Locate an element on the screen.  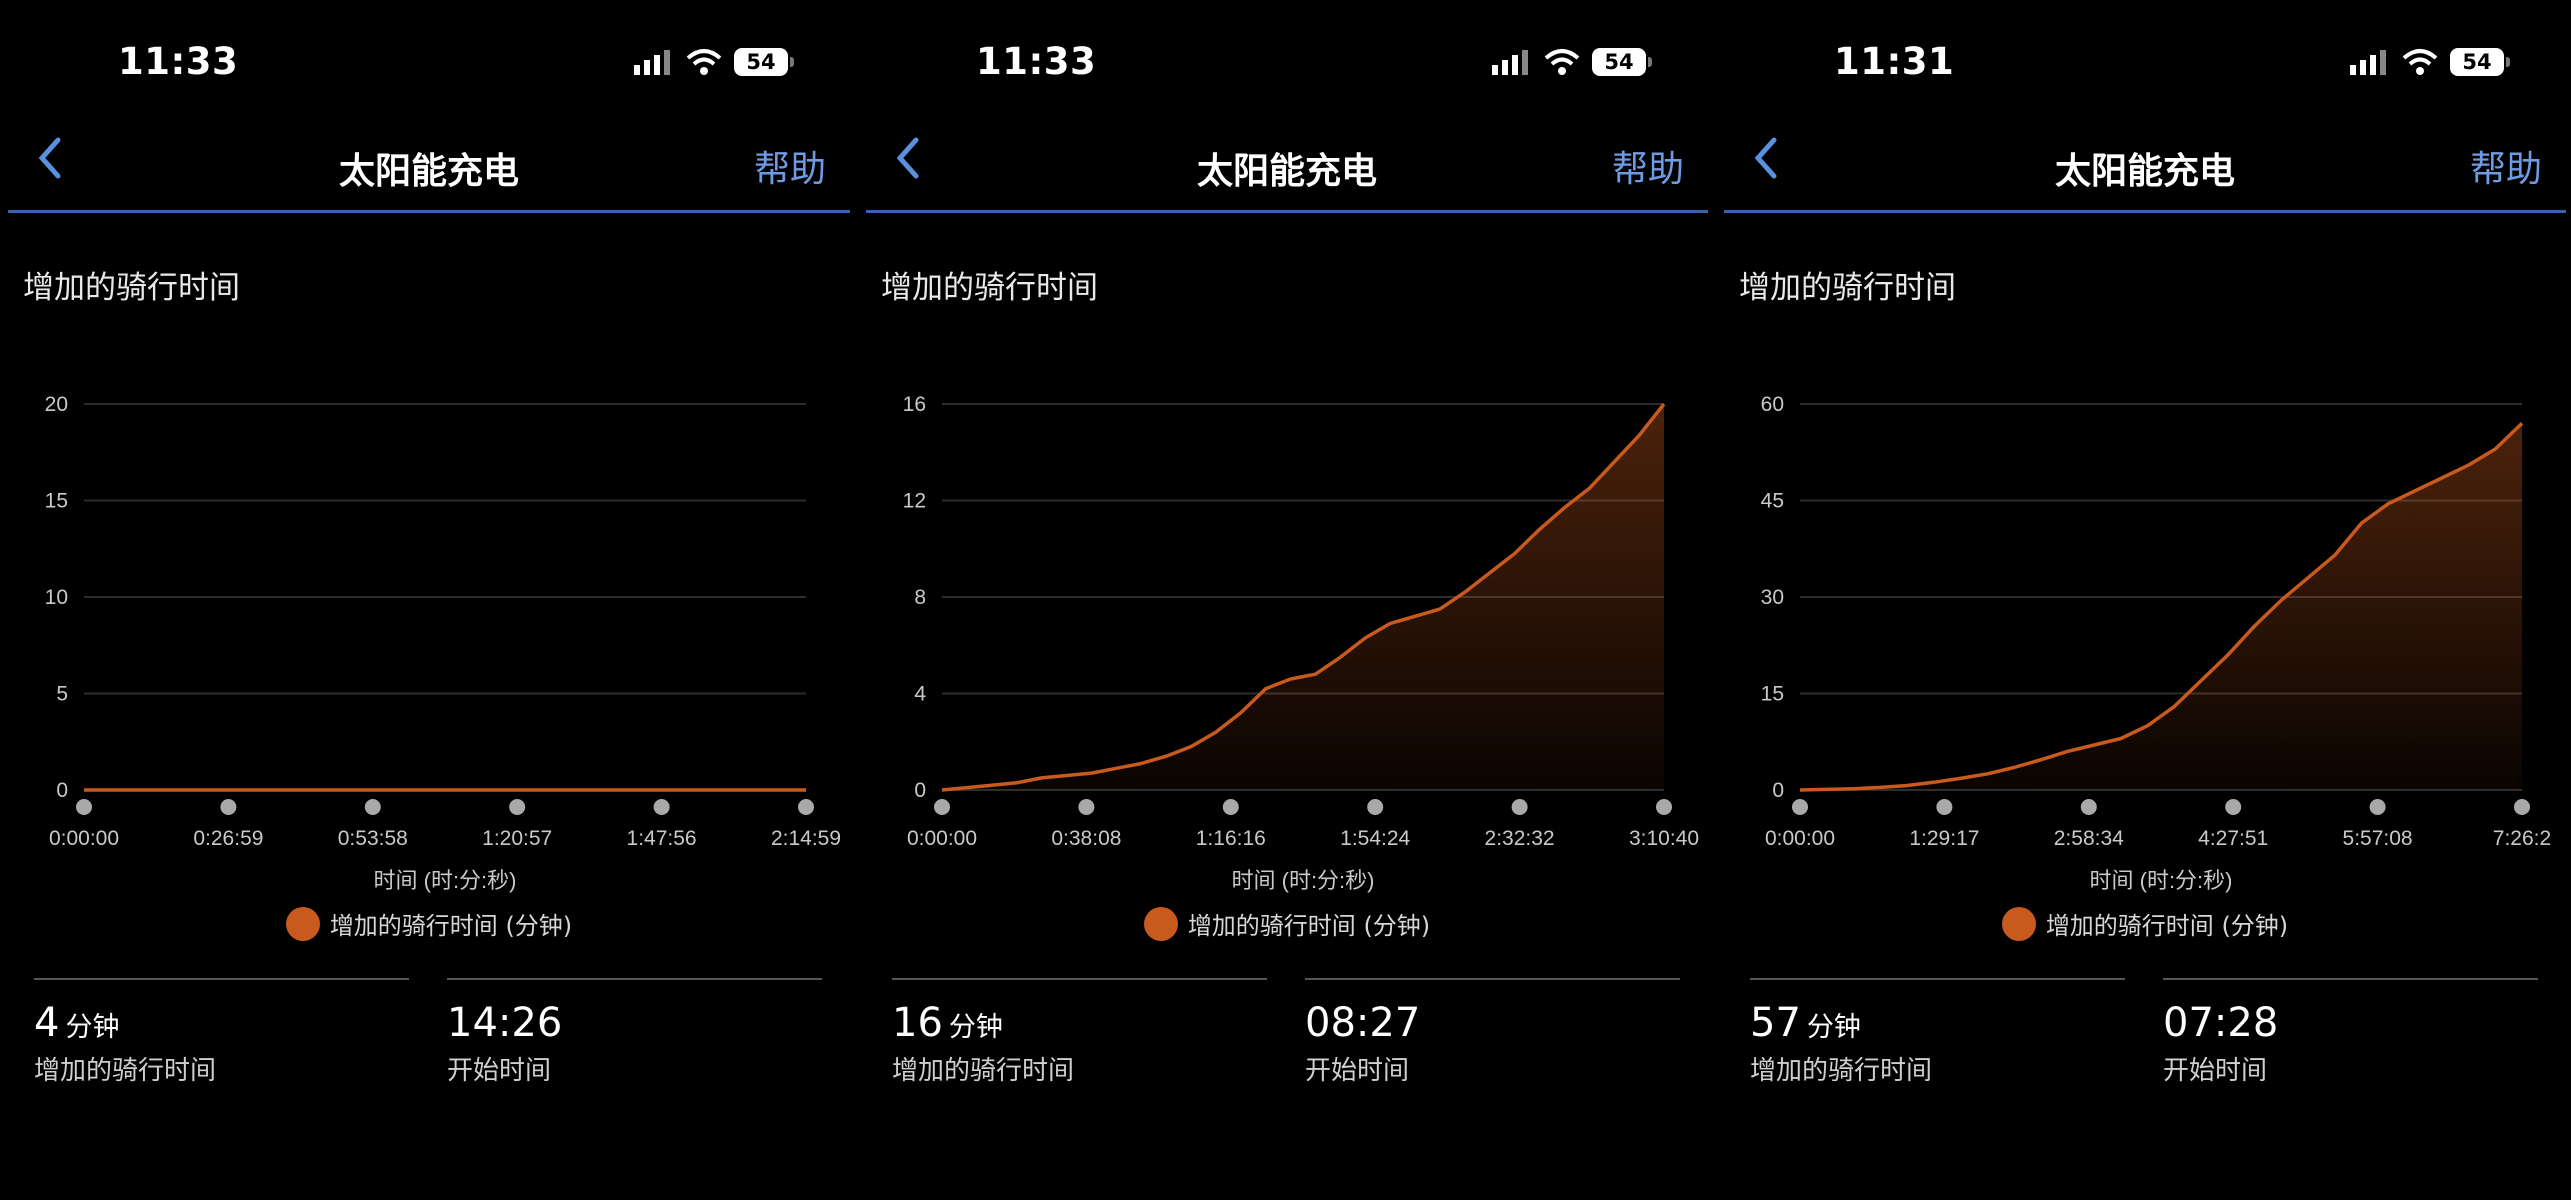
stat-value: 4 is located at coordinates (47, 1023).